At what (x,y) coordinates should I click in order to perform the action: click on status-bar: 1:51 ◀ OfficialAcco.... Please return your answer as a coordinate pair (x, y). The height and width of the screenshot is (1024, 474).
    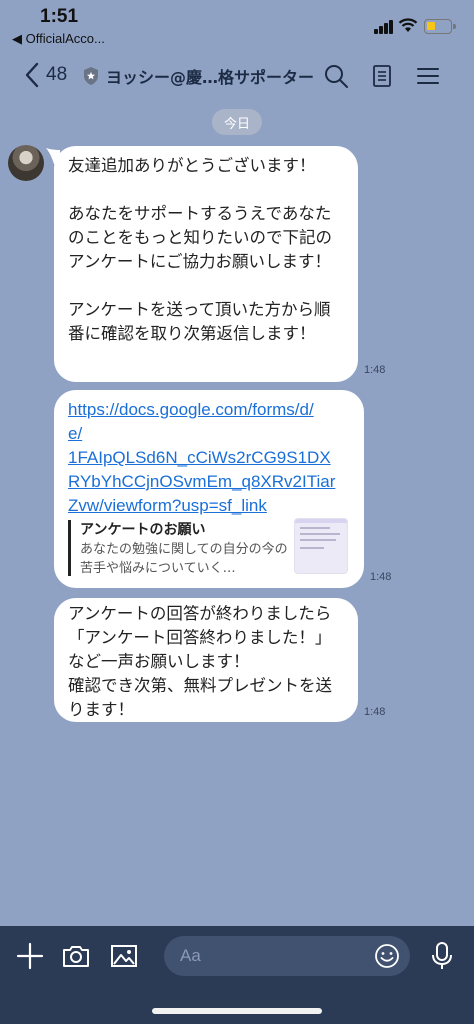
    Looking at the image, I should click on (237, 26).